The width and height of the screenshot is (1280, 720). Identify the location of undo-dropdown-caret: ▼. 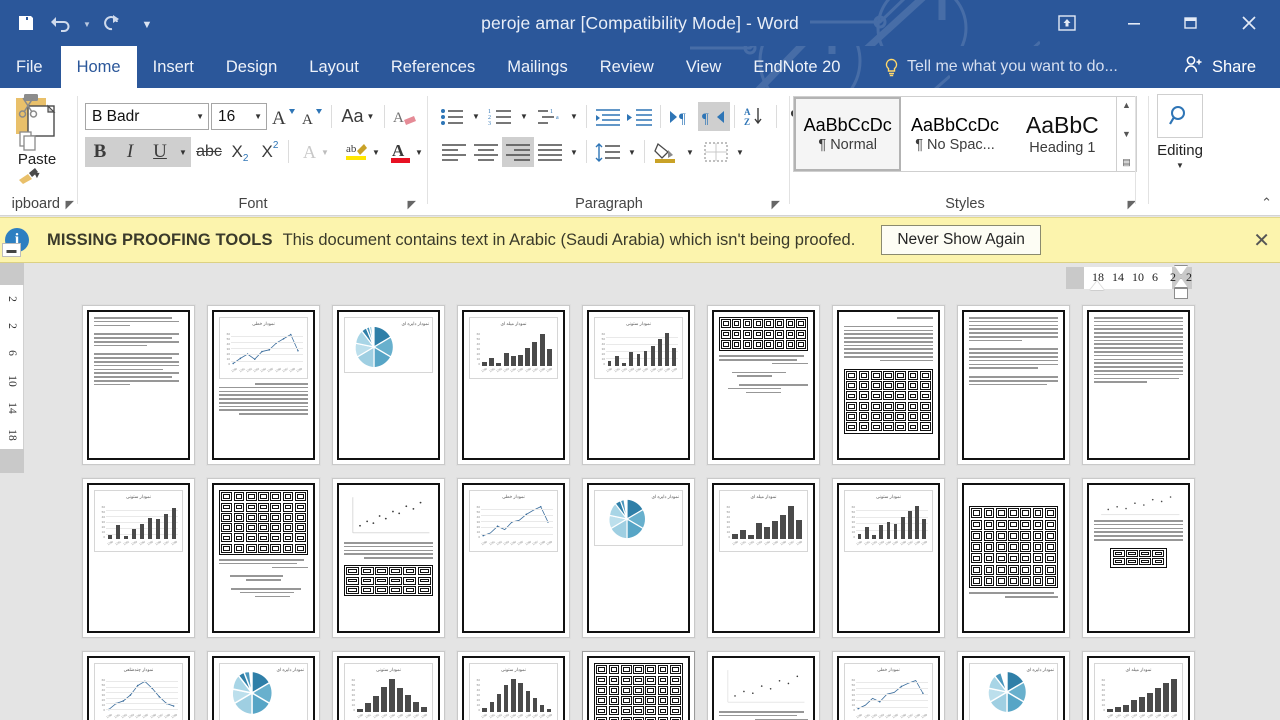
(87, 23).